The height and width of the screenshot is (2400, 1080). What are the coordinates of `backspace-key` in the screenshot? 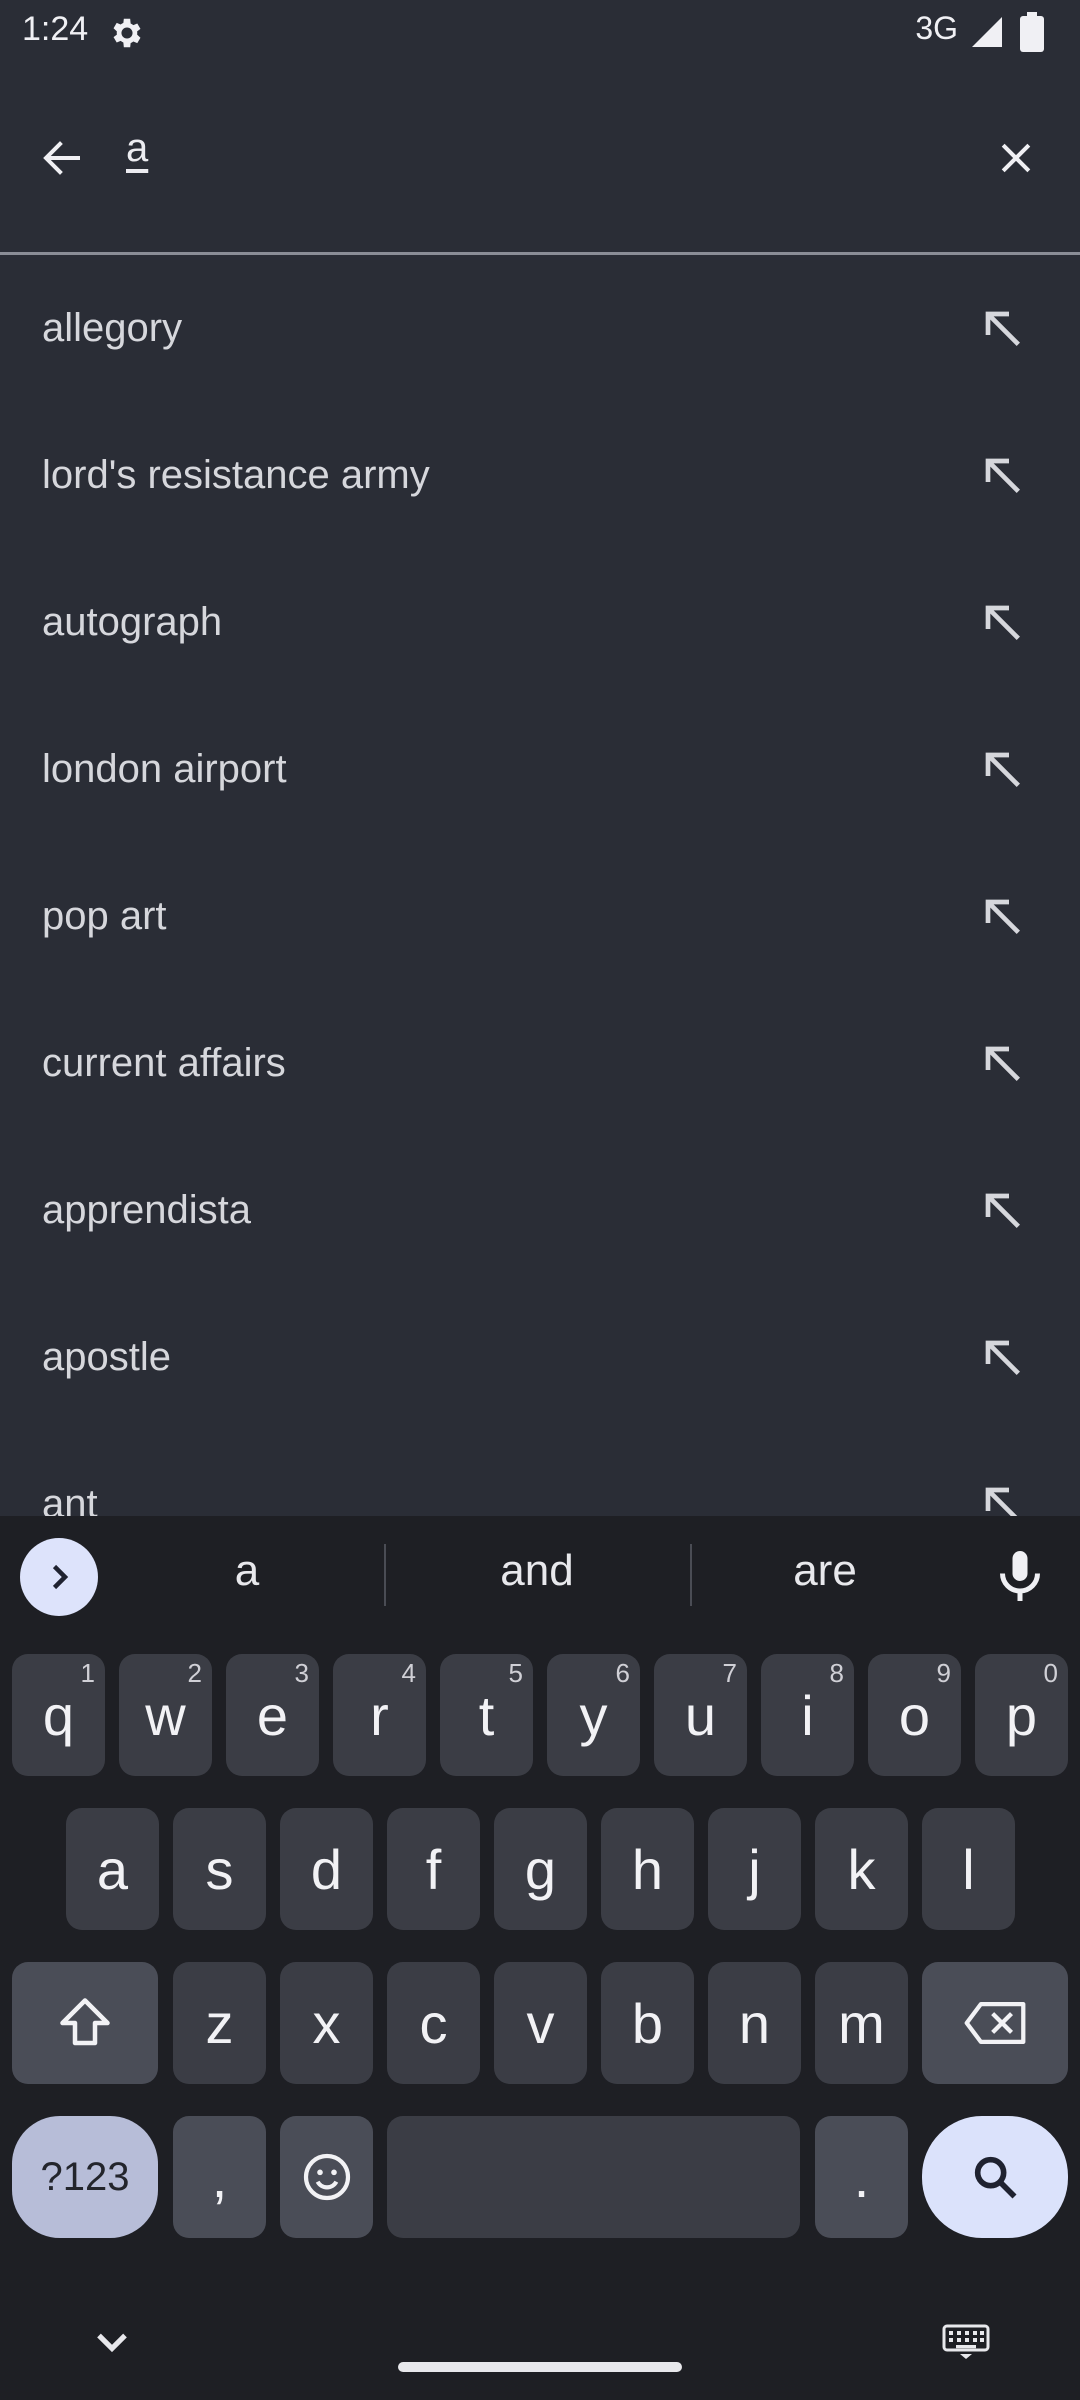 It's located at (995, 2023).